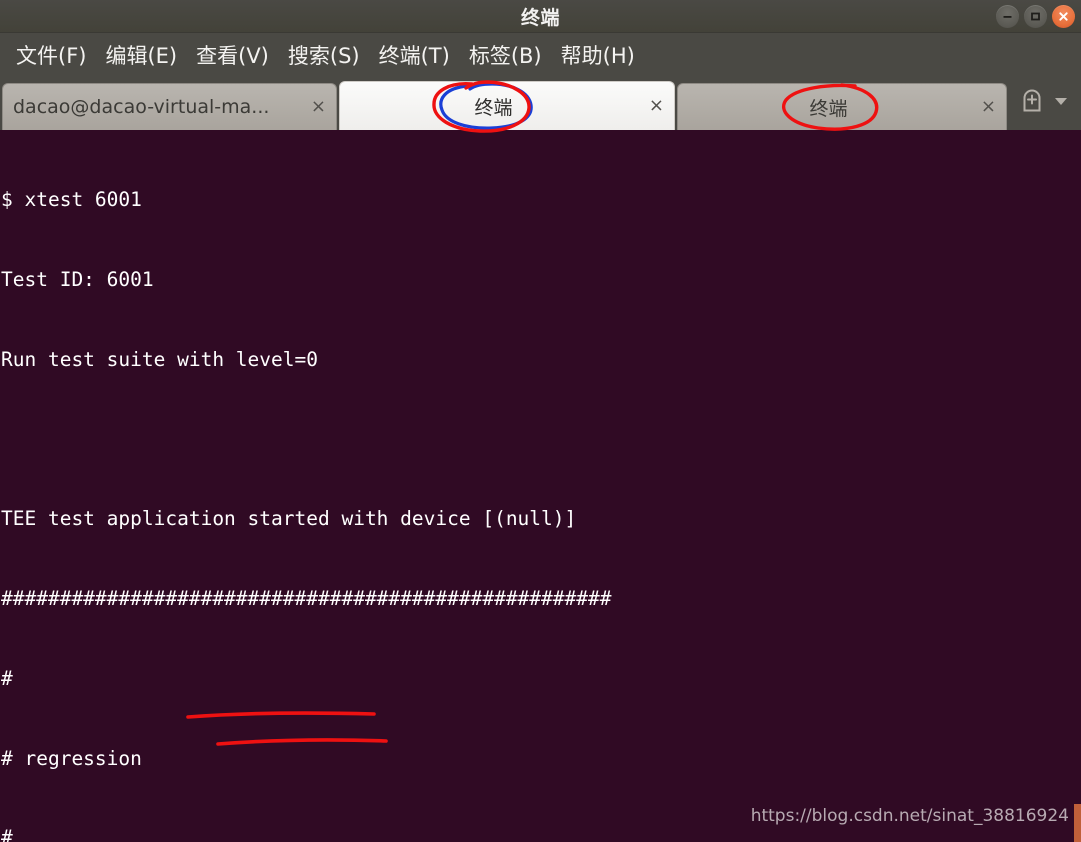 This screenshot has width=1081, height=842. I want to click on window-titlebar: 终端, so click(540, 16).